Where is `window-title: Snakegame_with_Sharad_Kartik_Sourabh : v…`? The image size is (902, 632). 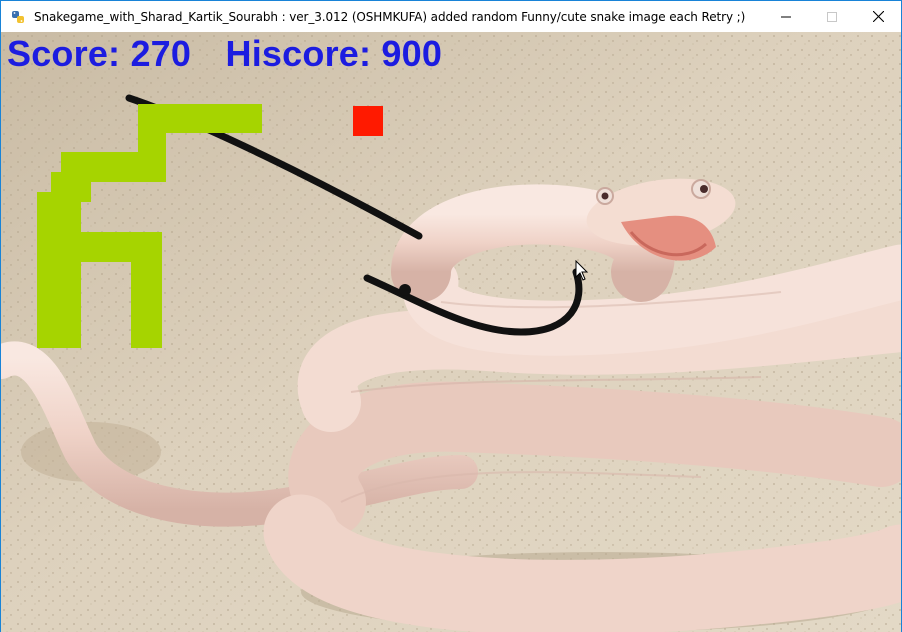 window-title: Snakegame_with_Sharad_Kartik_Sourabh : v… is located at coordinates (390, 16).